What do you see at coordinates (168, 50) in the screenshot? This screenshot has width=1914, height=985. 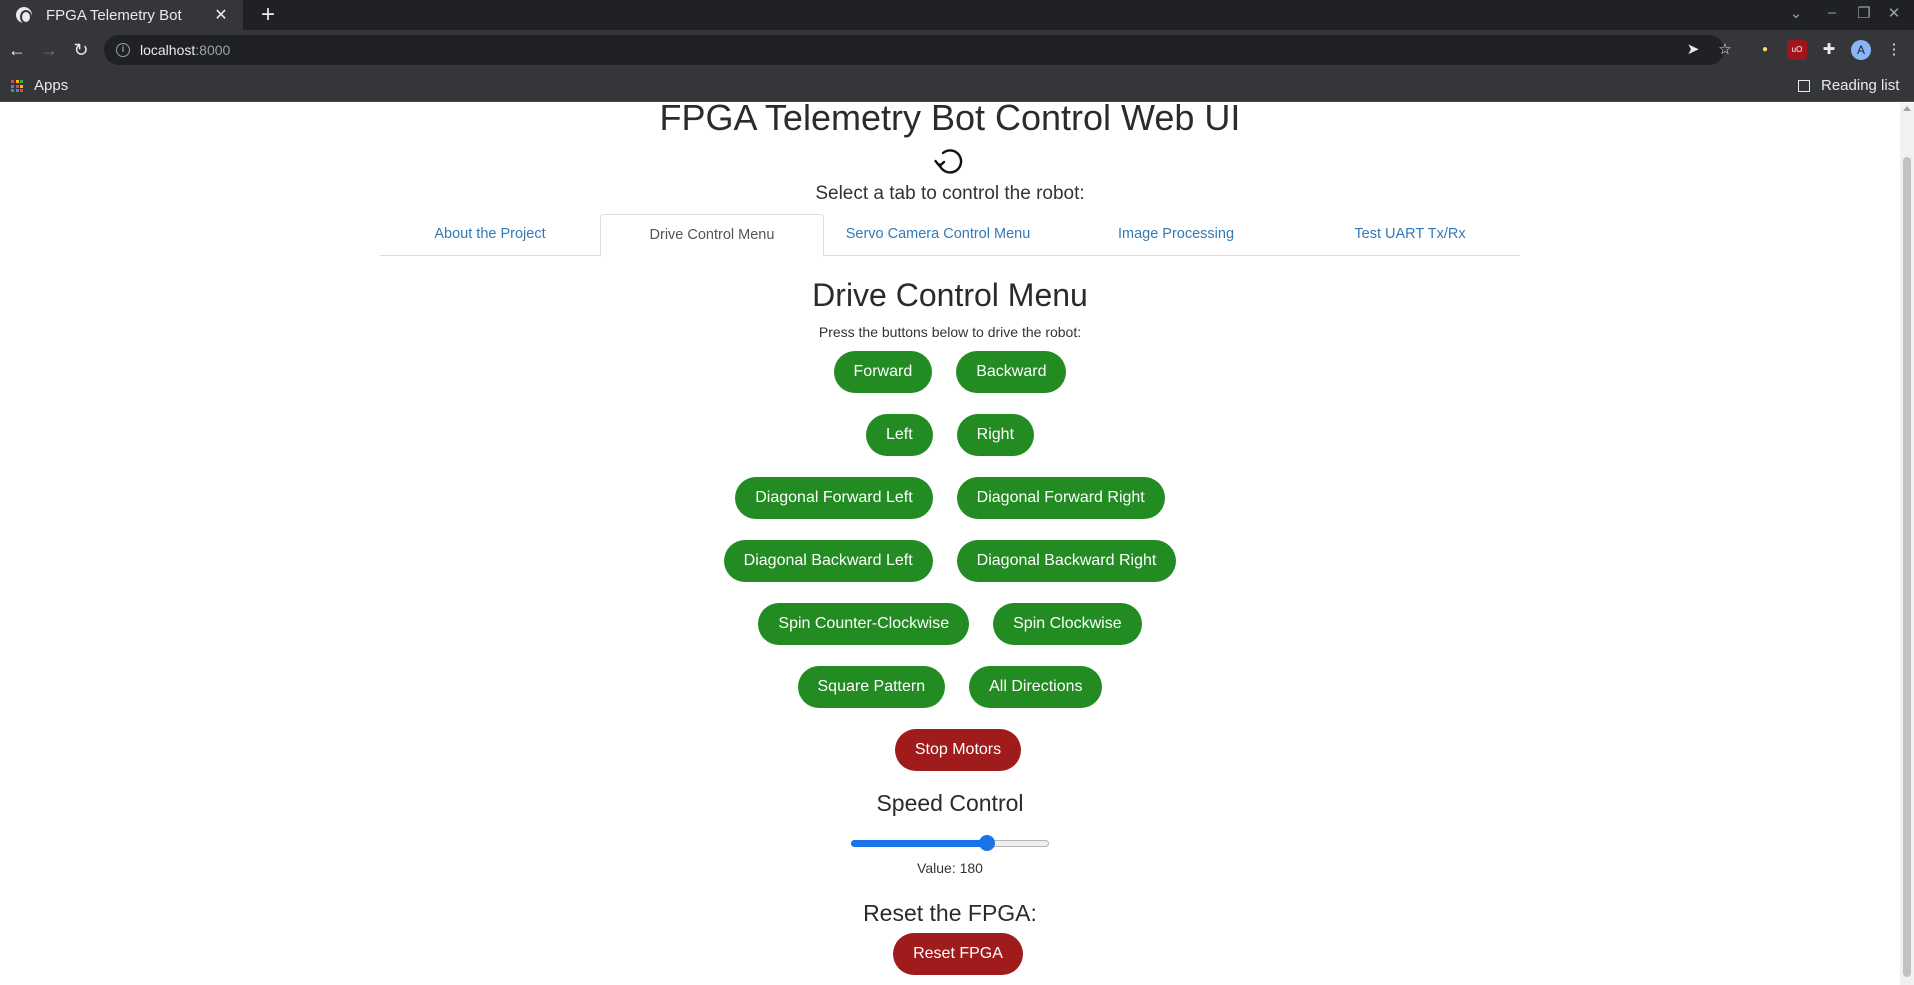 I see `url-host: localhost` at bounding box center [168, 50].